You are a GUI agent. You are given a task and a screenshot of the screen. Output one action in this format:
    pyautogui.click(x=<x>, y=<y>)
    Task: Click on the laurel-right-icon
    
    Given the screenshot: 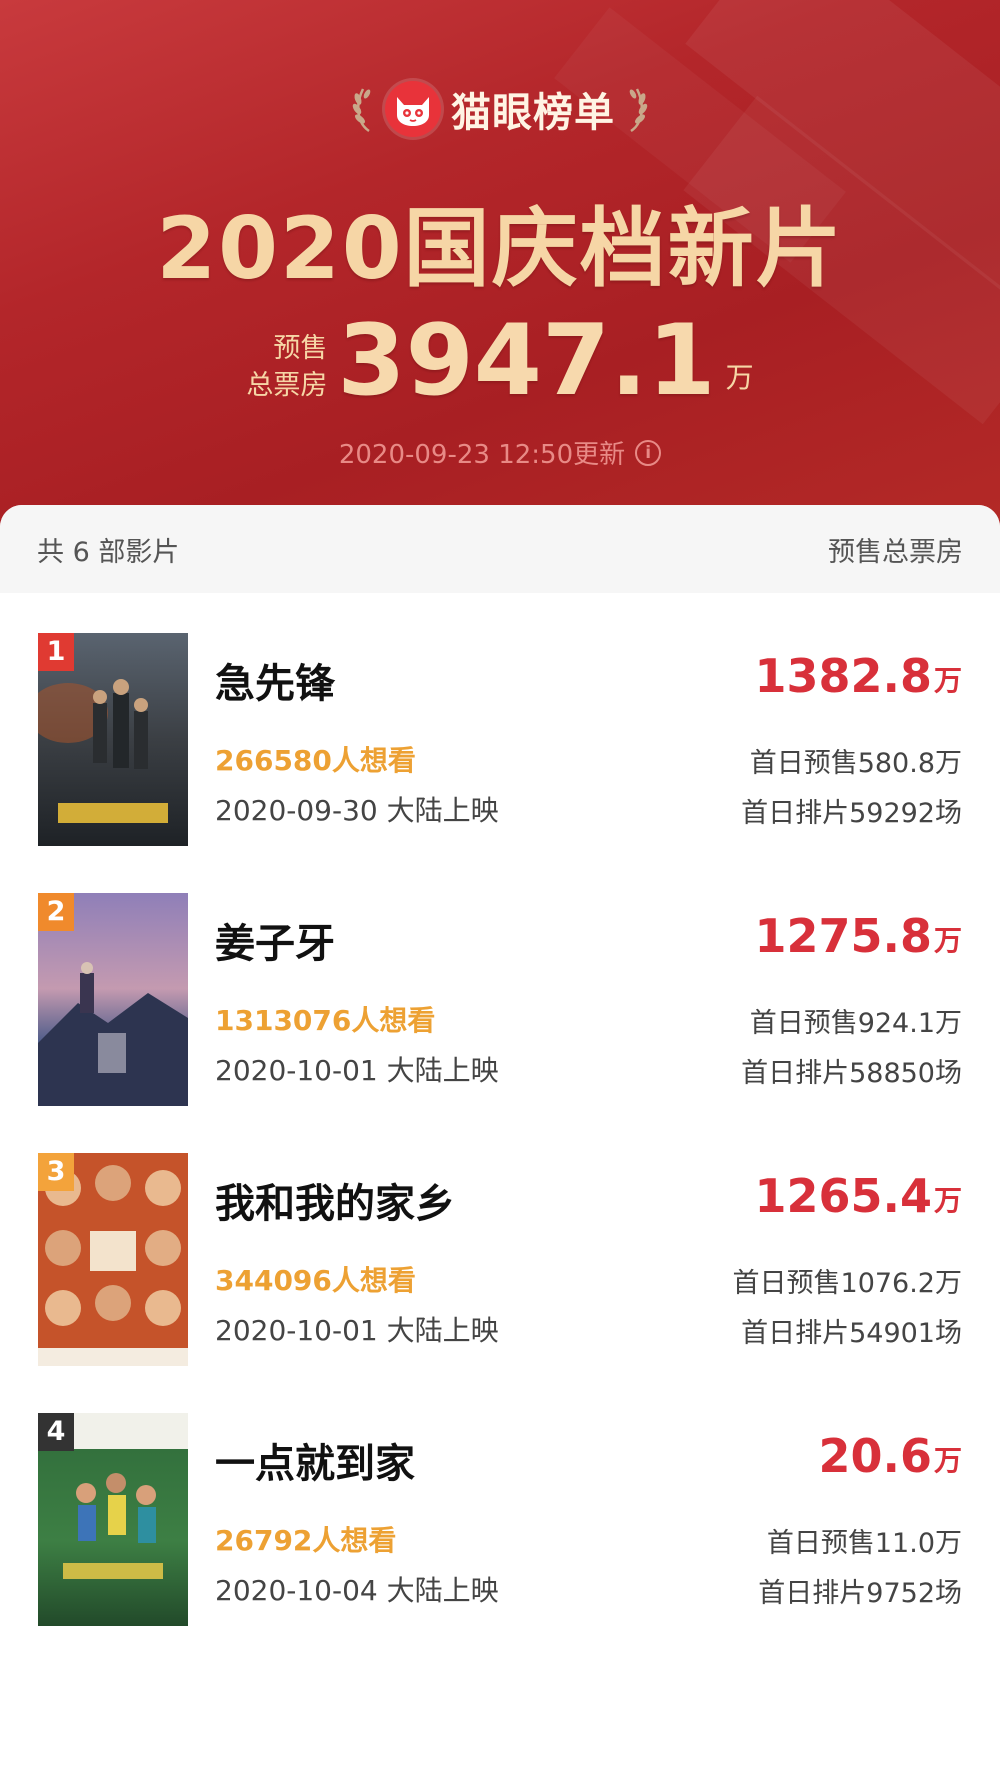 What is the action you would take?
    pyautogui.click(x=638, y=110)
    